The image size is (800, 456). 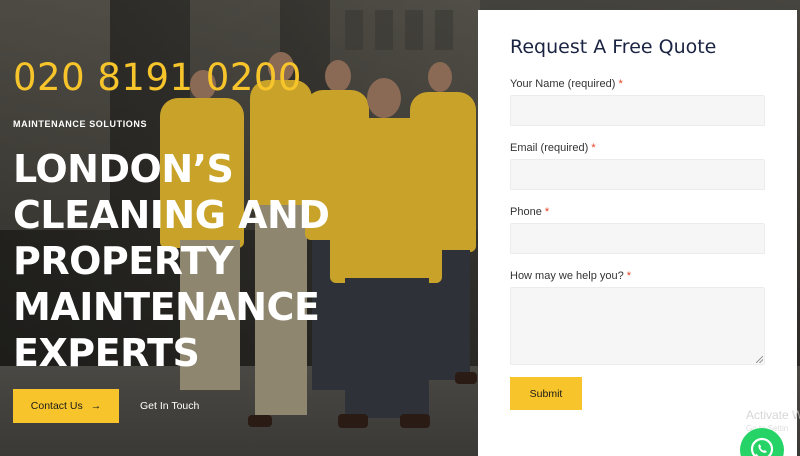 I want to click on tagline: MAINTENANCE SOLUTIONS, so click(x=80, y=124).